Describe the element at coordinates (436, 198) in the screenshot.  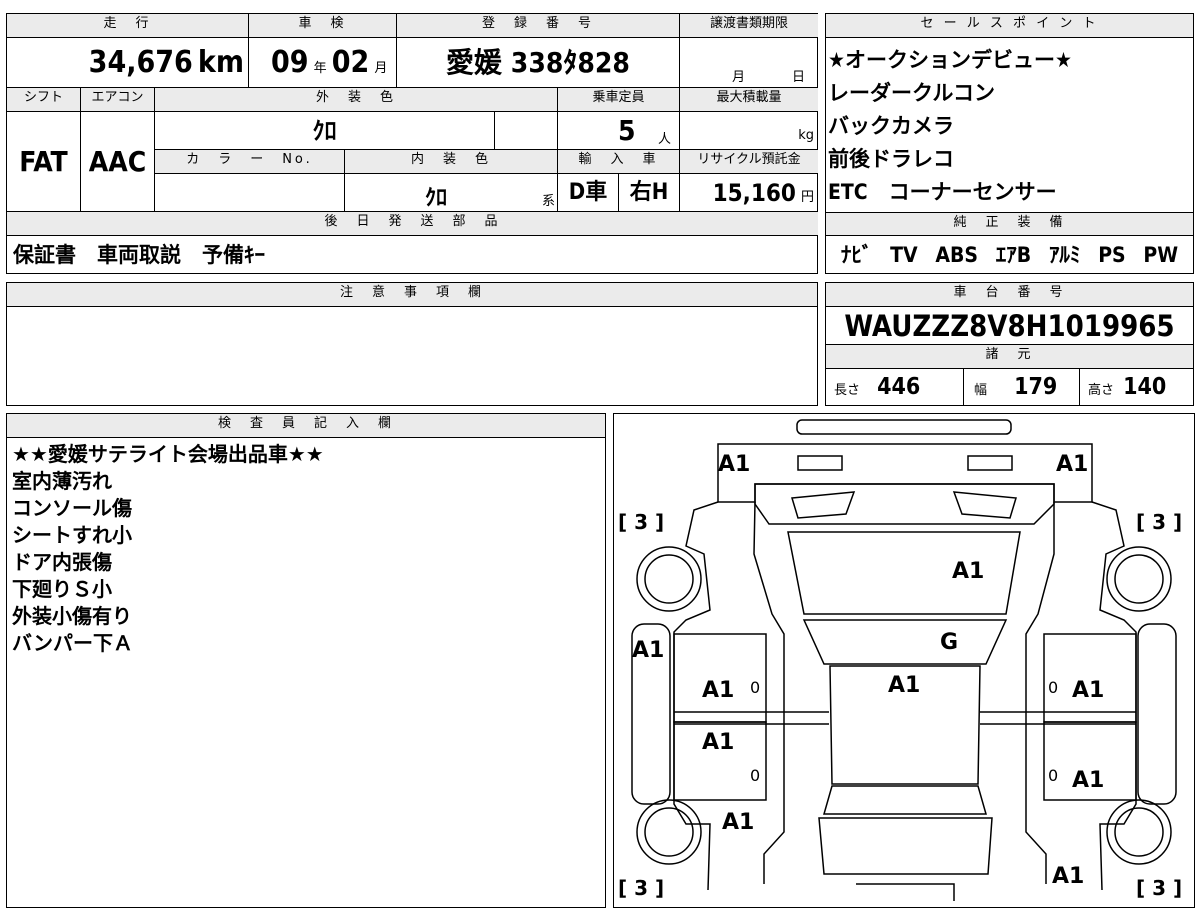
I see `interior-color-value: ｸﾛ` at that location.